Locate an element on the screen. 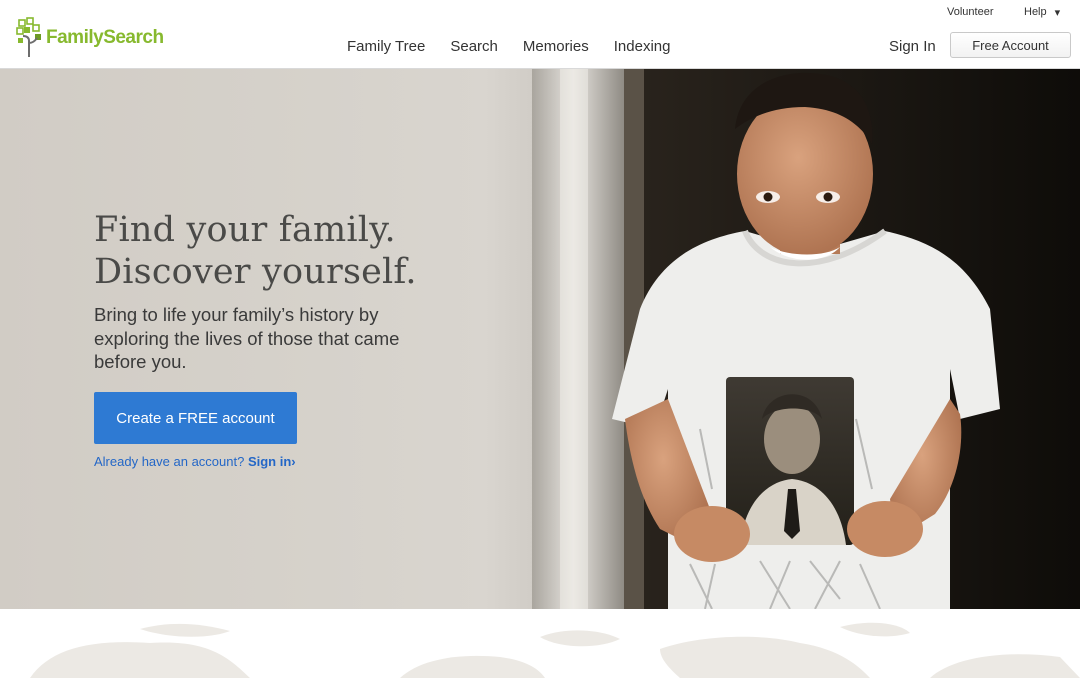 The width and height of the screenshot is (1080, 678). hero-headline: Find your family. Discover yourself. is located at coordinates (329, 251).